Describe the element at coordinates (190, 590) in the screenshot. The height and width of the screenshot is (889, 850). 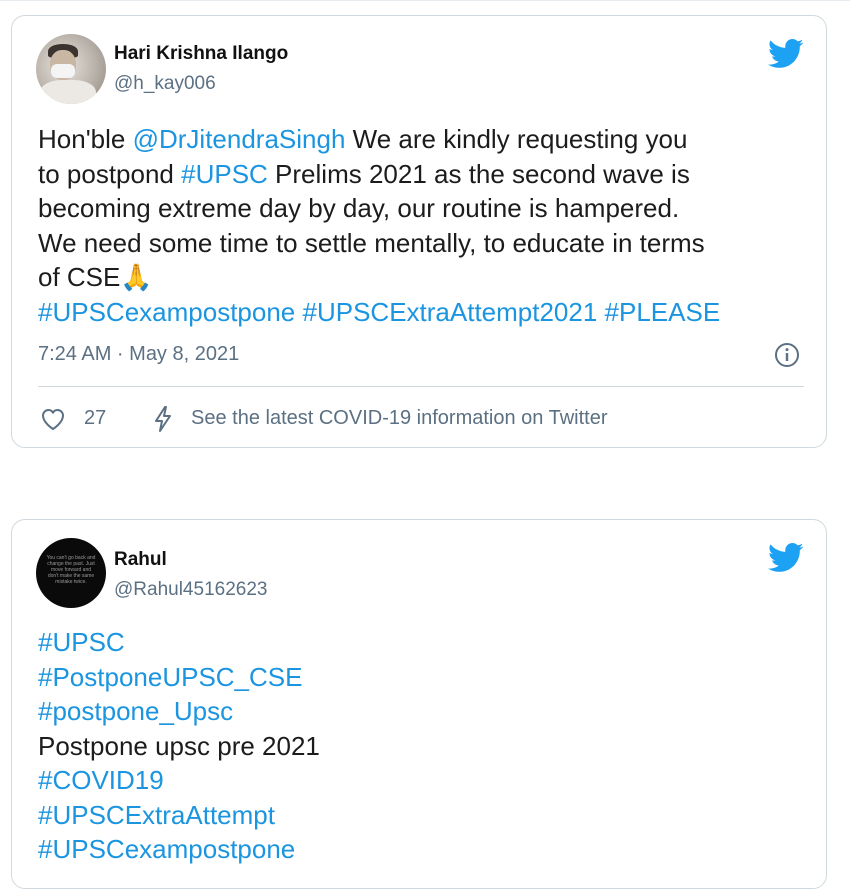
I see `author-handle: @Rahul45162623` at that location.